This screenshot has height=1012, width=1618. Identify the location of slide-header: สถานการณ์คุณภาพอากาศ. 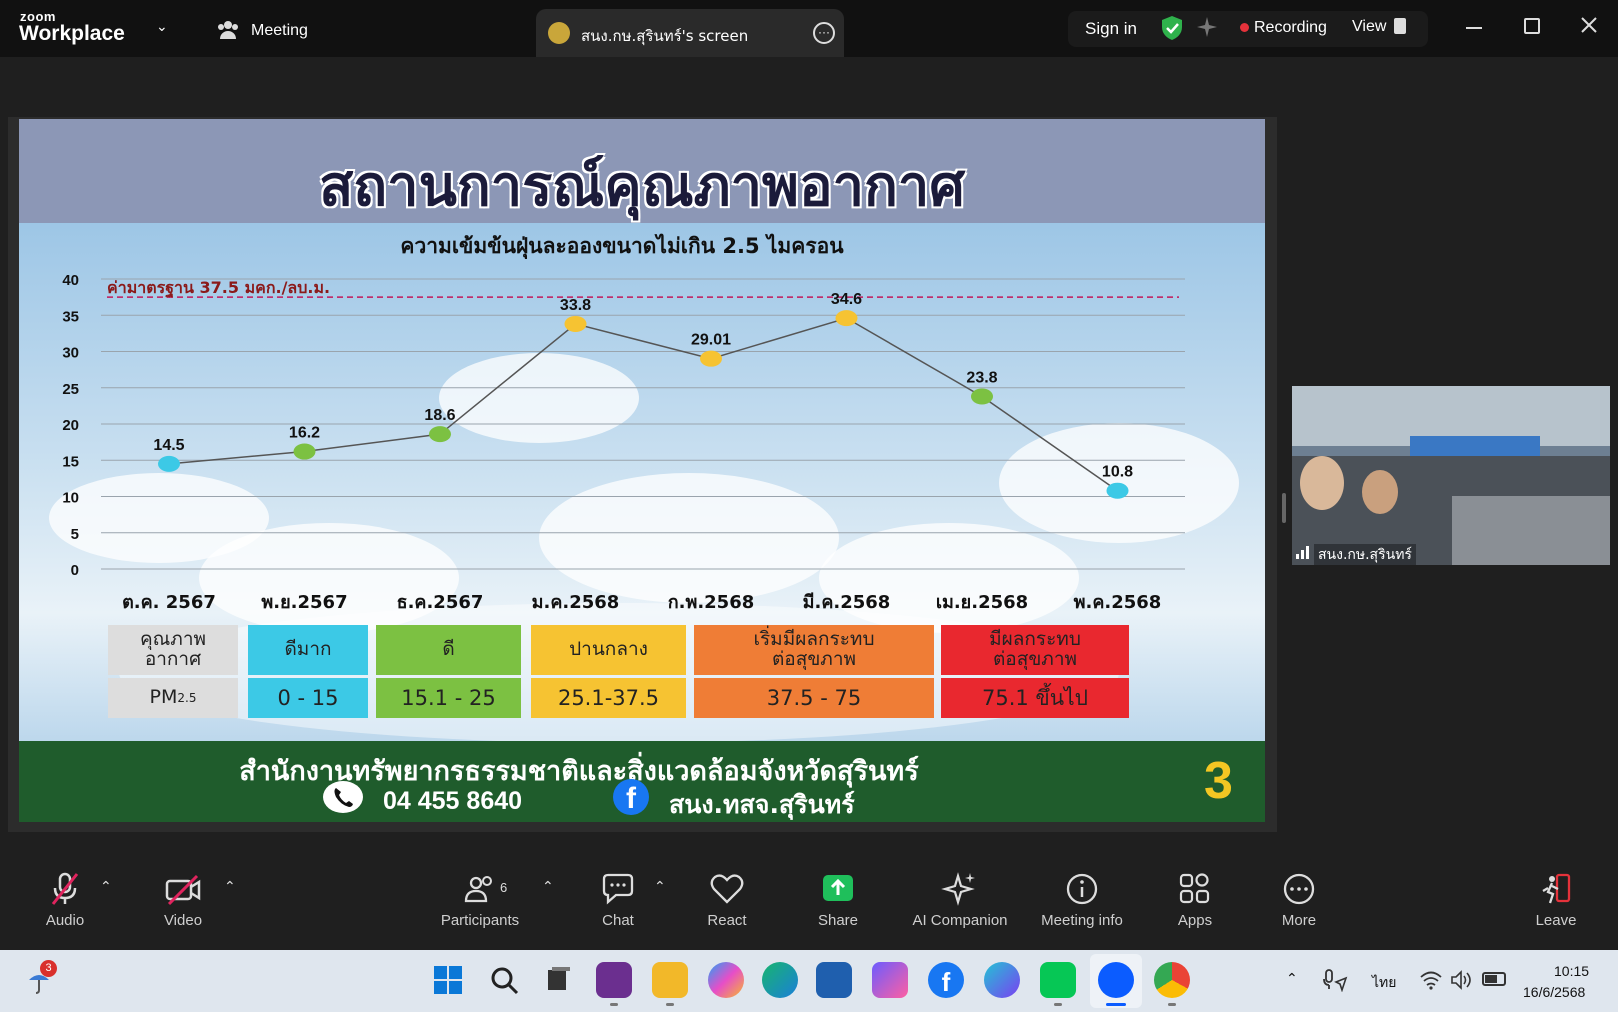
(642, 171).